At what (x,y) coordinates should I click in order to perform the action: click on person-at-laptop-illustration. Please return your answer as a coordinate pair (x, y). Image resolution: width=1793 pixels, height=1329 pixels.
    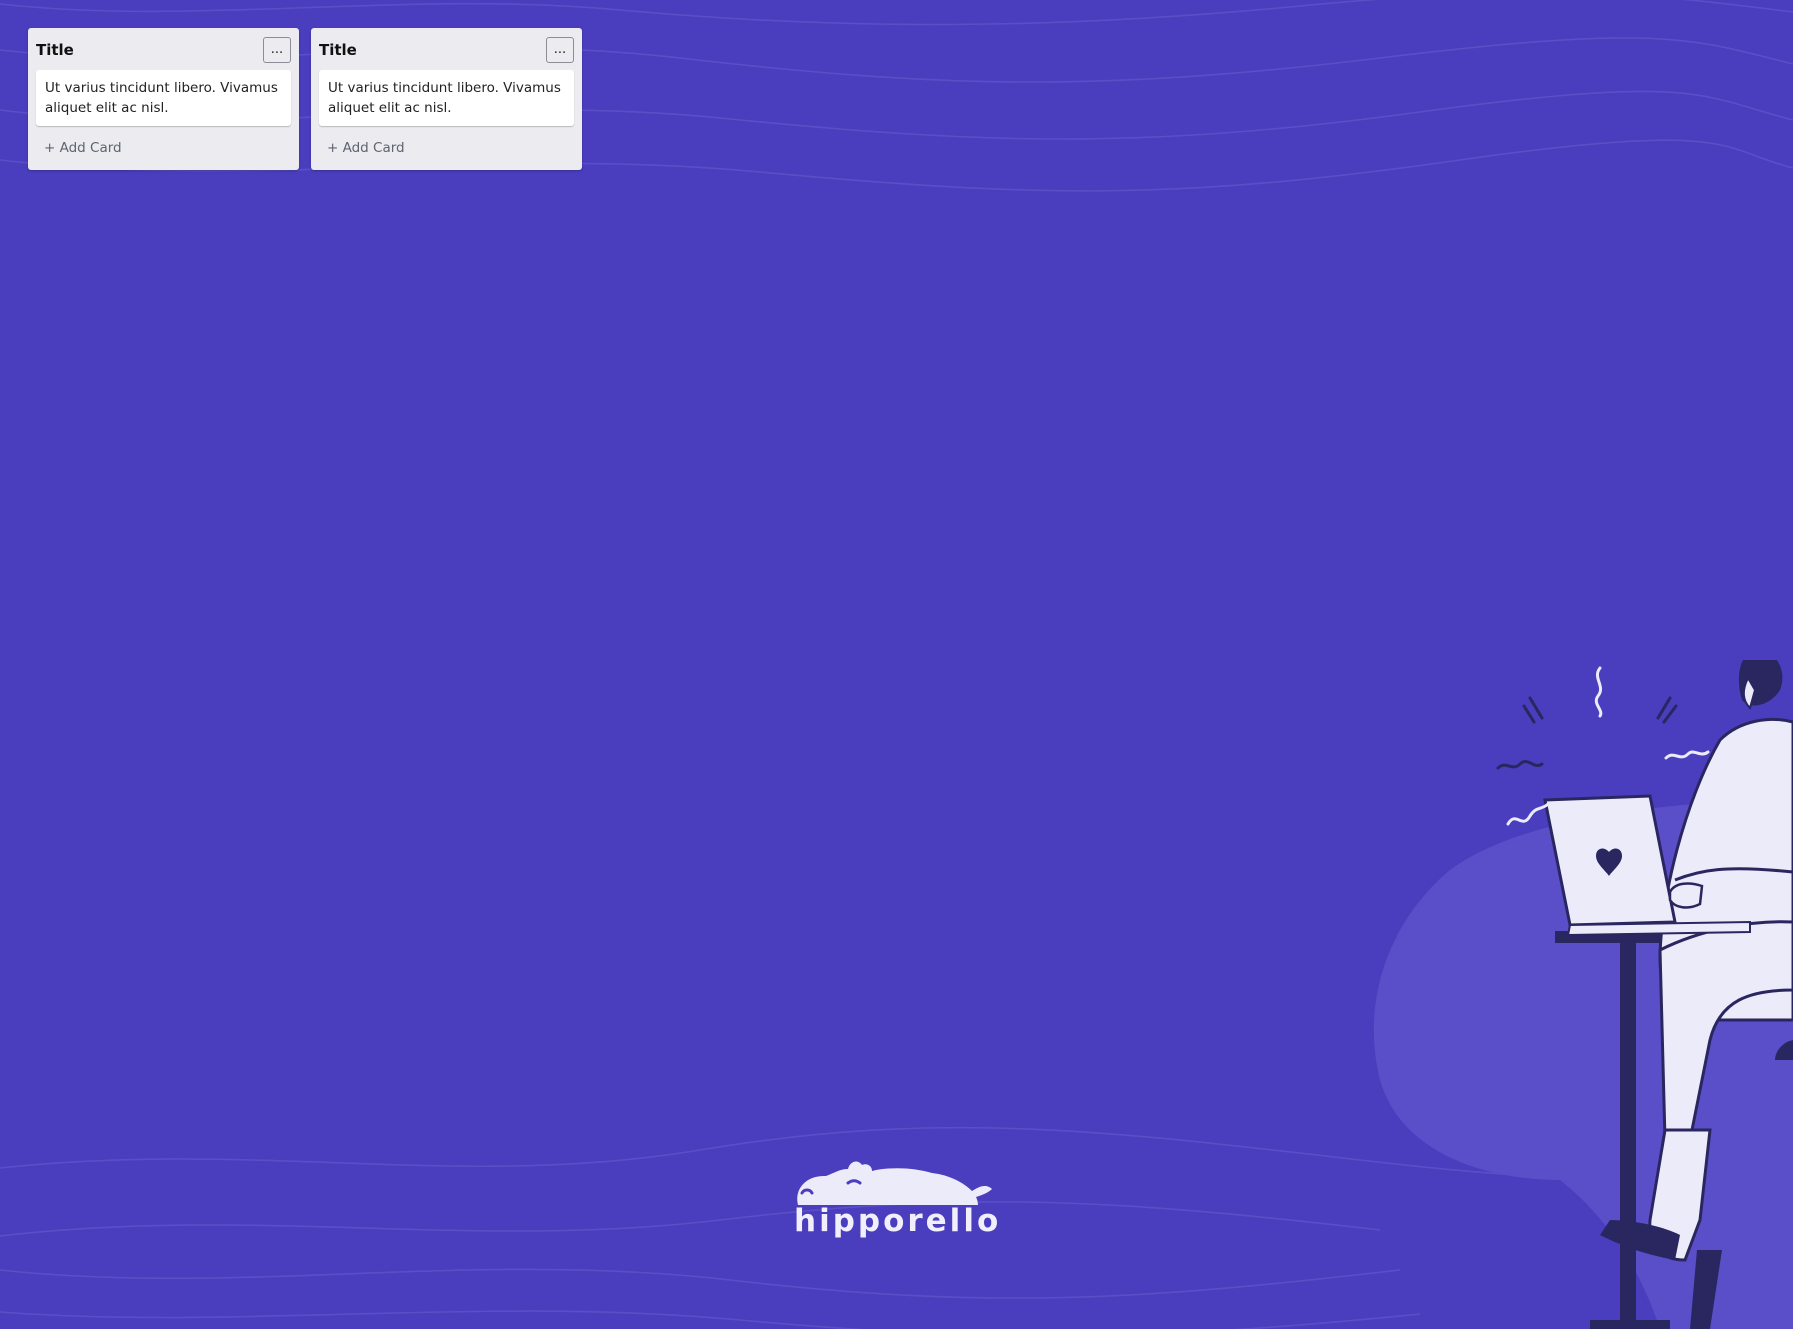
    Looking at the image, I should click on (1583, 994).